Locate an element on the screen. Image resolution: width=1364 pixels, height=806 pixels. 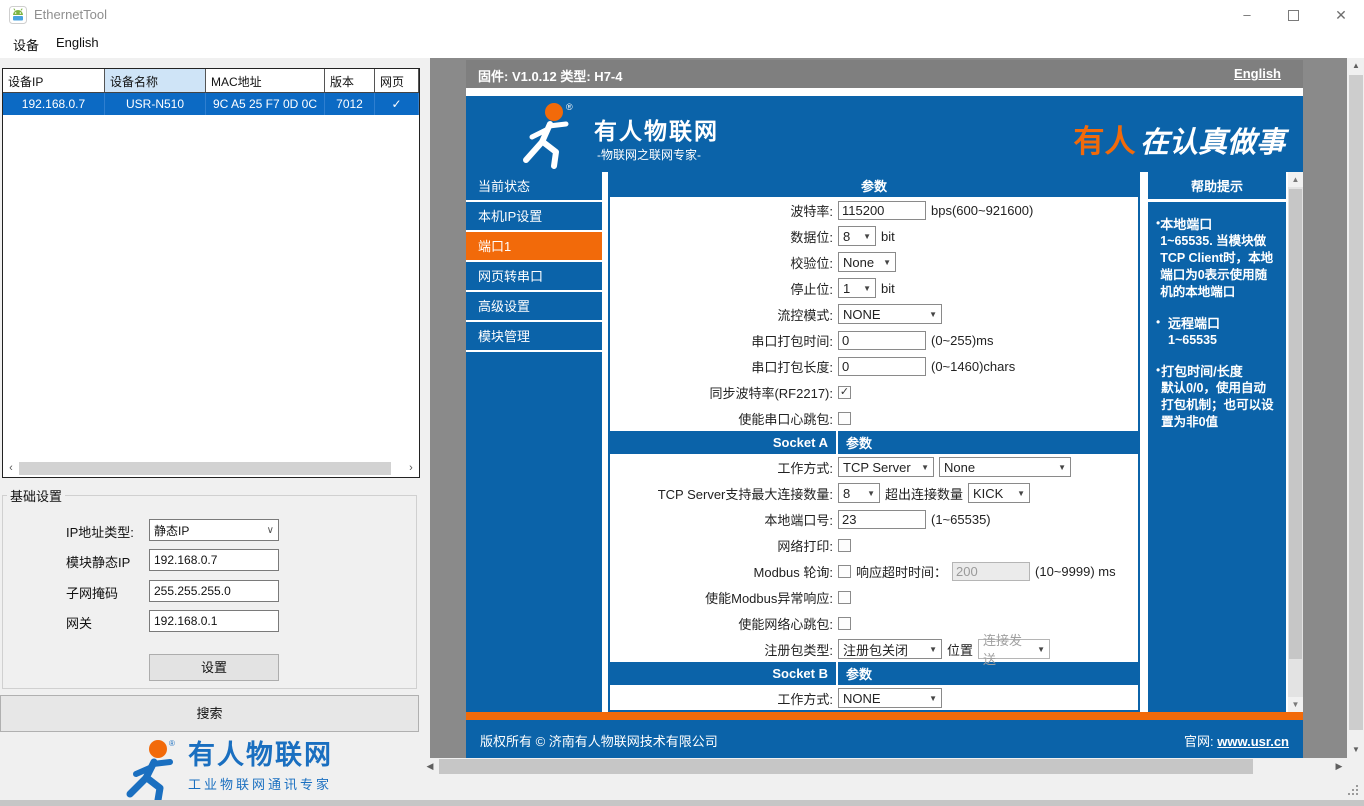
page-header: ® 有人物联网 -物联网之联网专家- 有人 在认真做事 is located at coordinates (884, 134).